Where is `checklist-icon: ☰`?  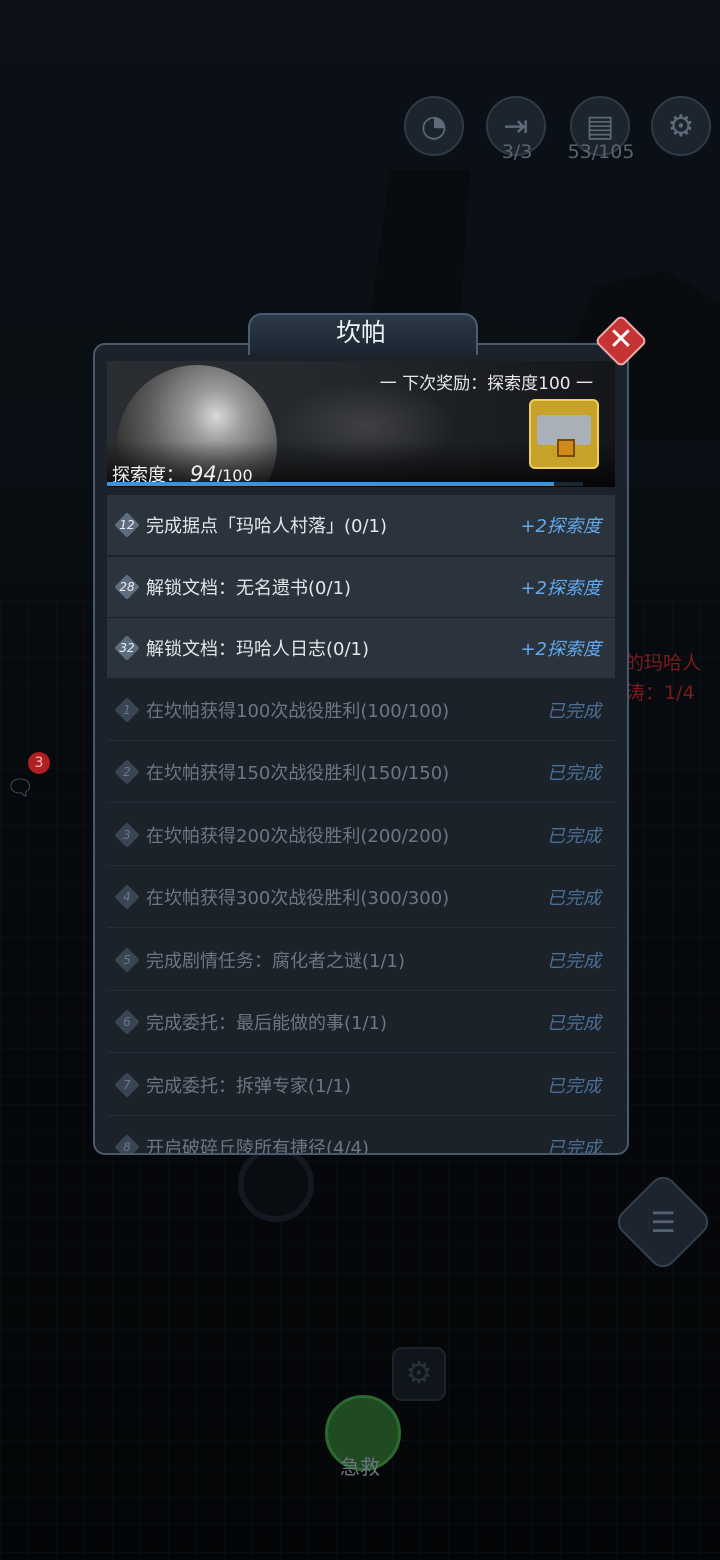
checklist-icon: ☰ is located at coordinates (663, 1222).